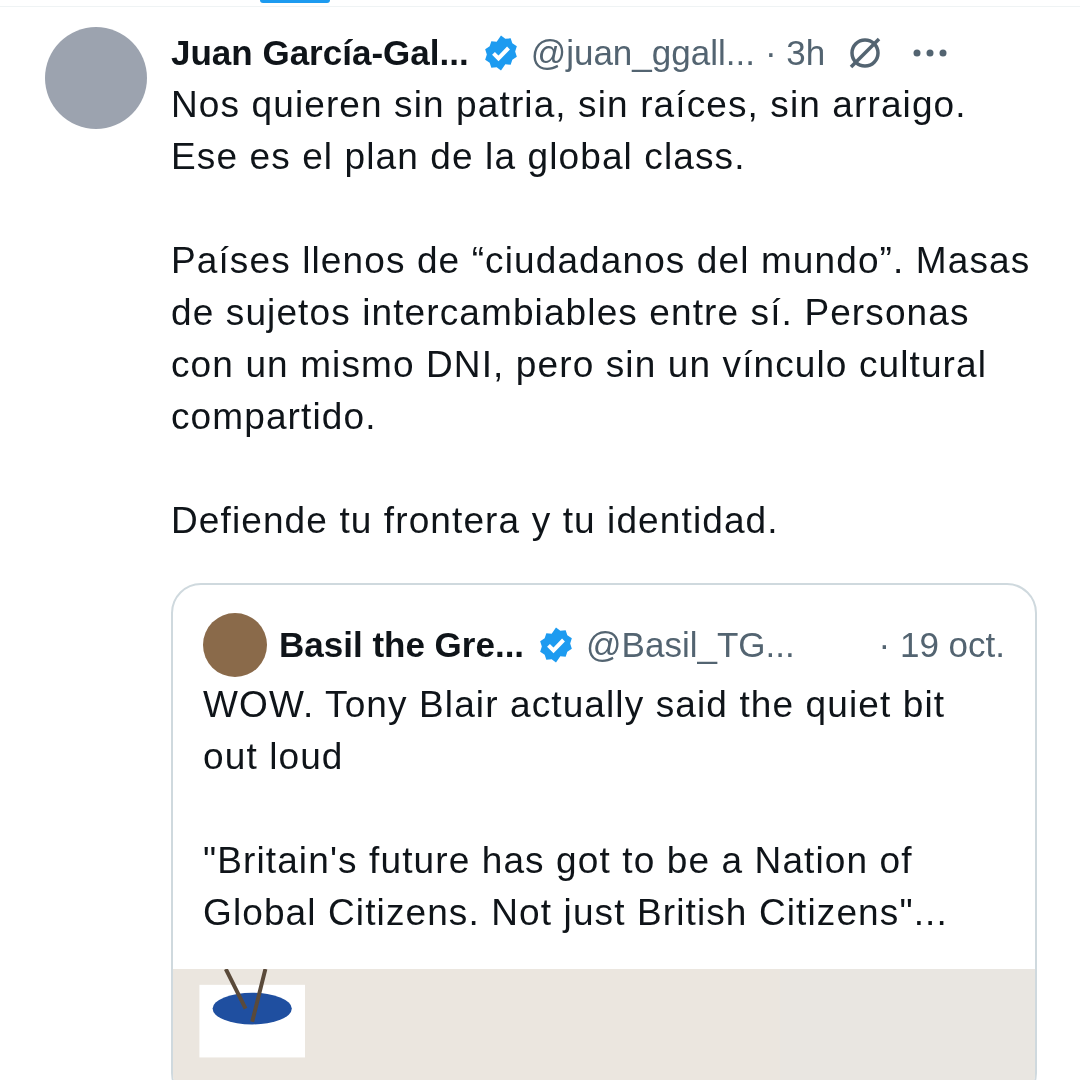 The image size is (1080, 1080). Describe the element at coordinates (295, 1) in the screenshot. I see `tab-indicator` at that location.